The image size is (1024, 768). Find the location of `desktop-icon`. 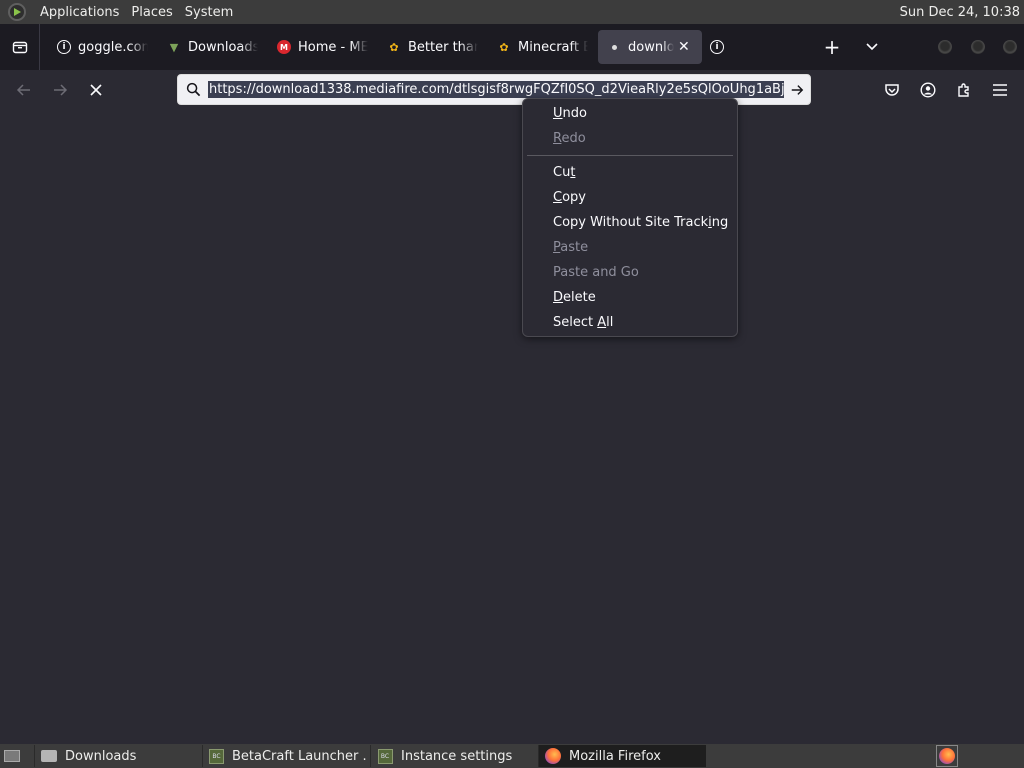

desktop-icon is located at coordinates (12, 756).